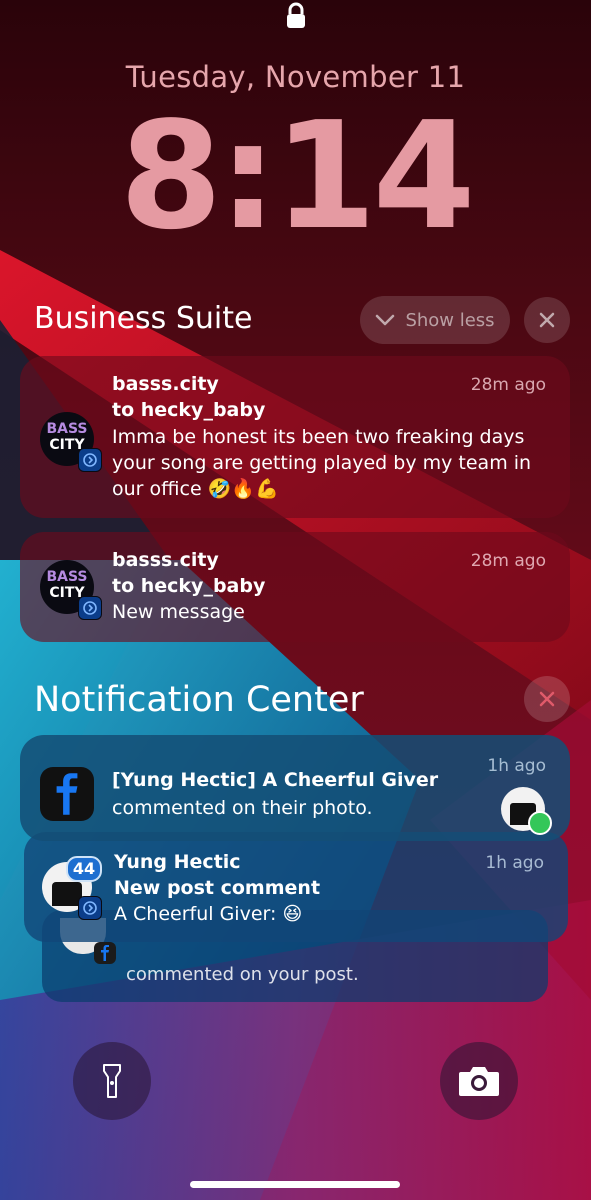 The height and width of the screenshot is (1200, 591). Describe the element at coordinates (295, 77) in the screenshot. I see `lockscreen-date: Tuesday, November 11` at that location.